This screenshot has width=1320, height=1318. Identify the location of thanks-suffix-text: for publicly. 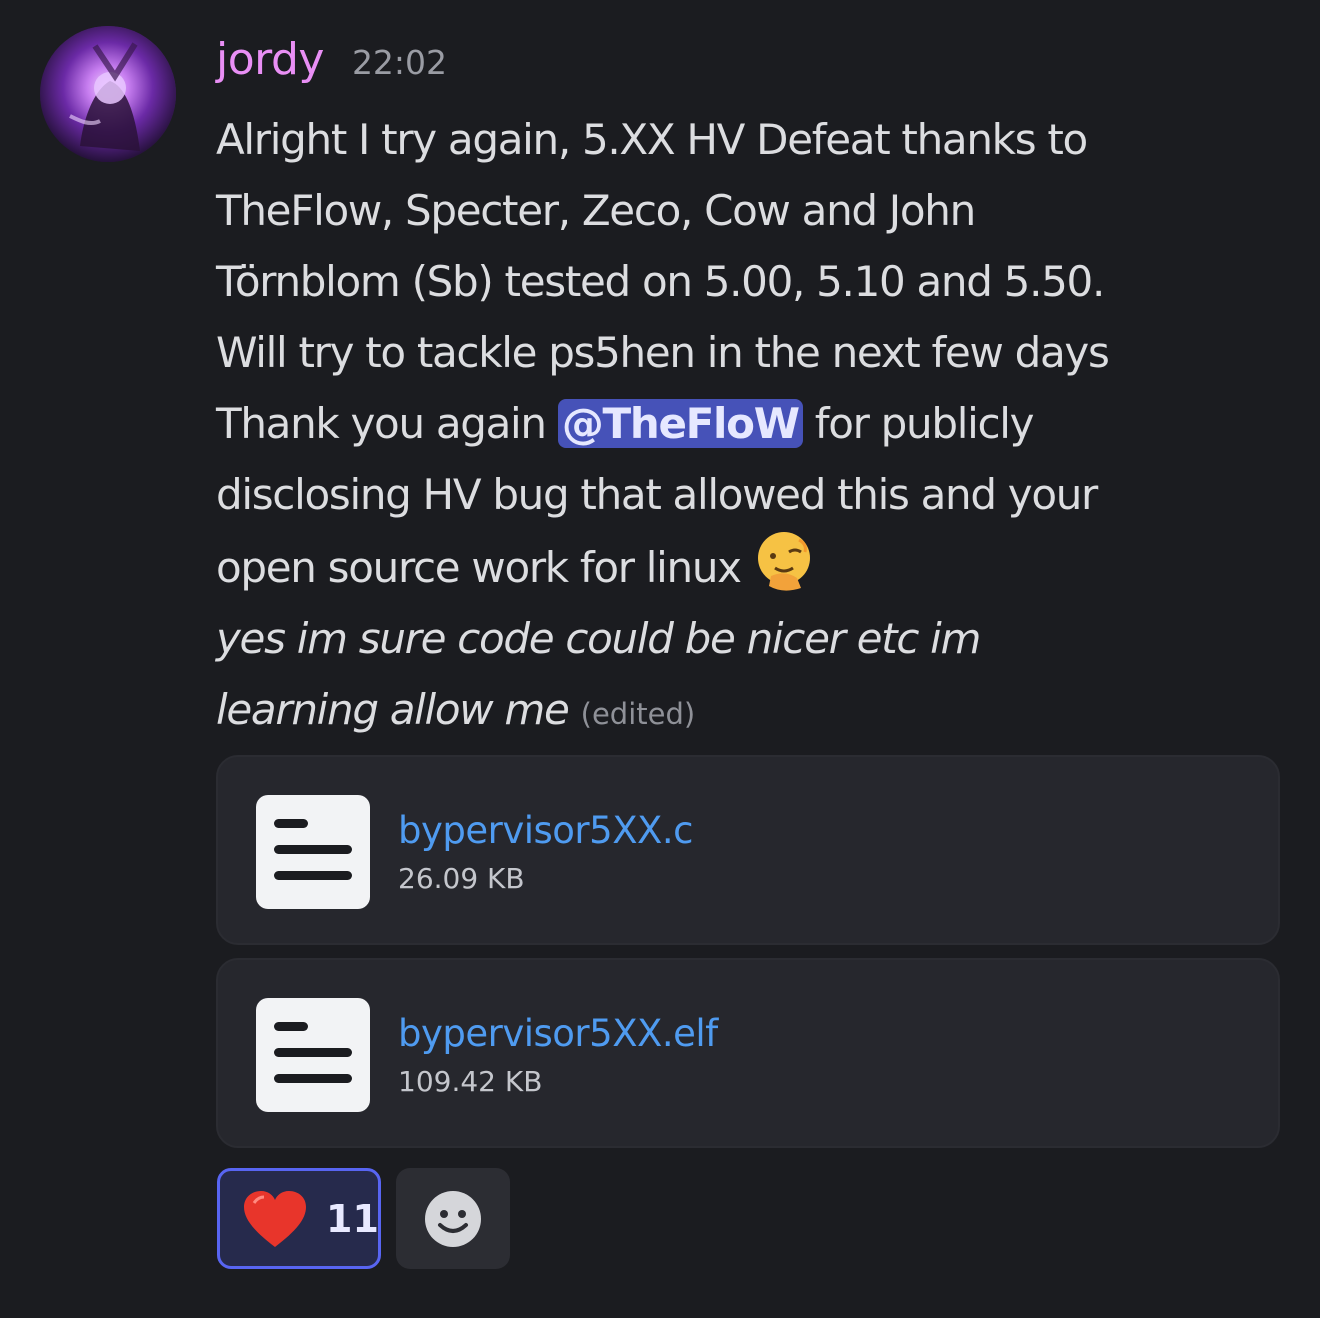
(918, 423).